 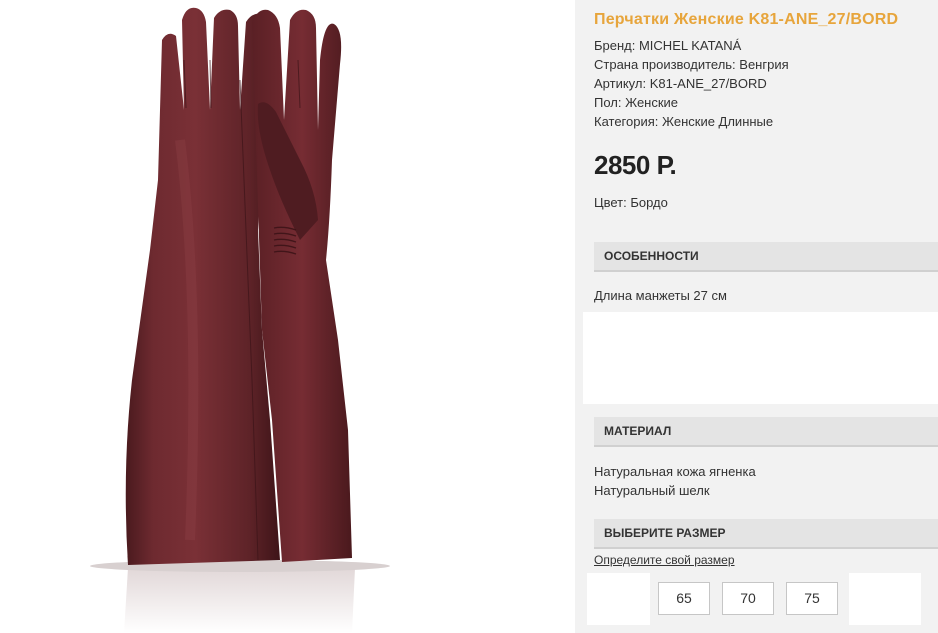 I want to click on product-title: Перчатки Женские K81-ANE_27/BORD, so click(x=746, y=19).